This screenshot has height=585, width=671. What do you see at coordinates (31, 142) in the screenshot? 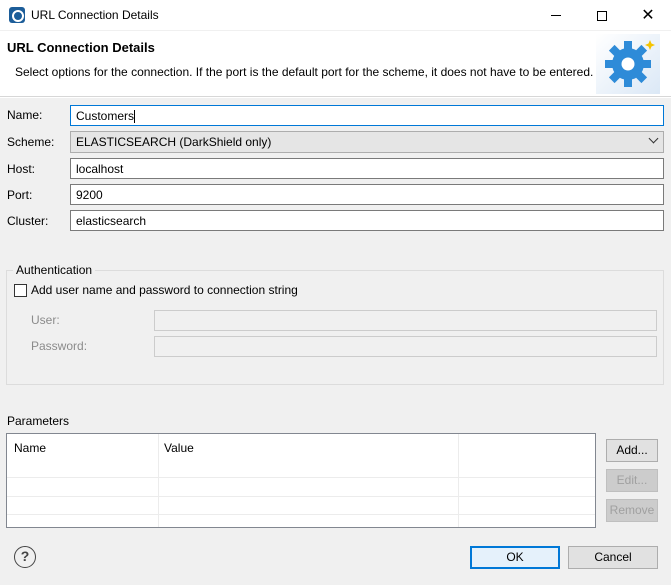
I see `scheme-label: Scheme:` at bounding box center [31, 142].